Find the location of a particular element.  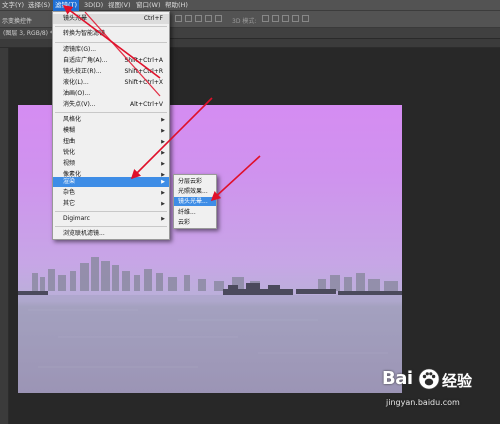

jingyan-logo-text: 经验 is located at coordinates (457, 381).